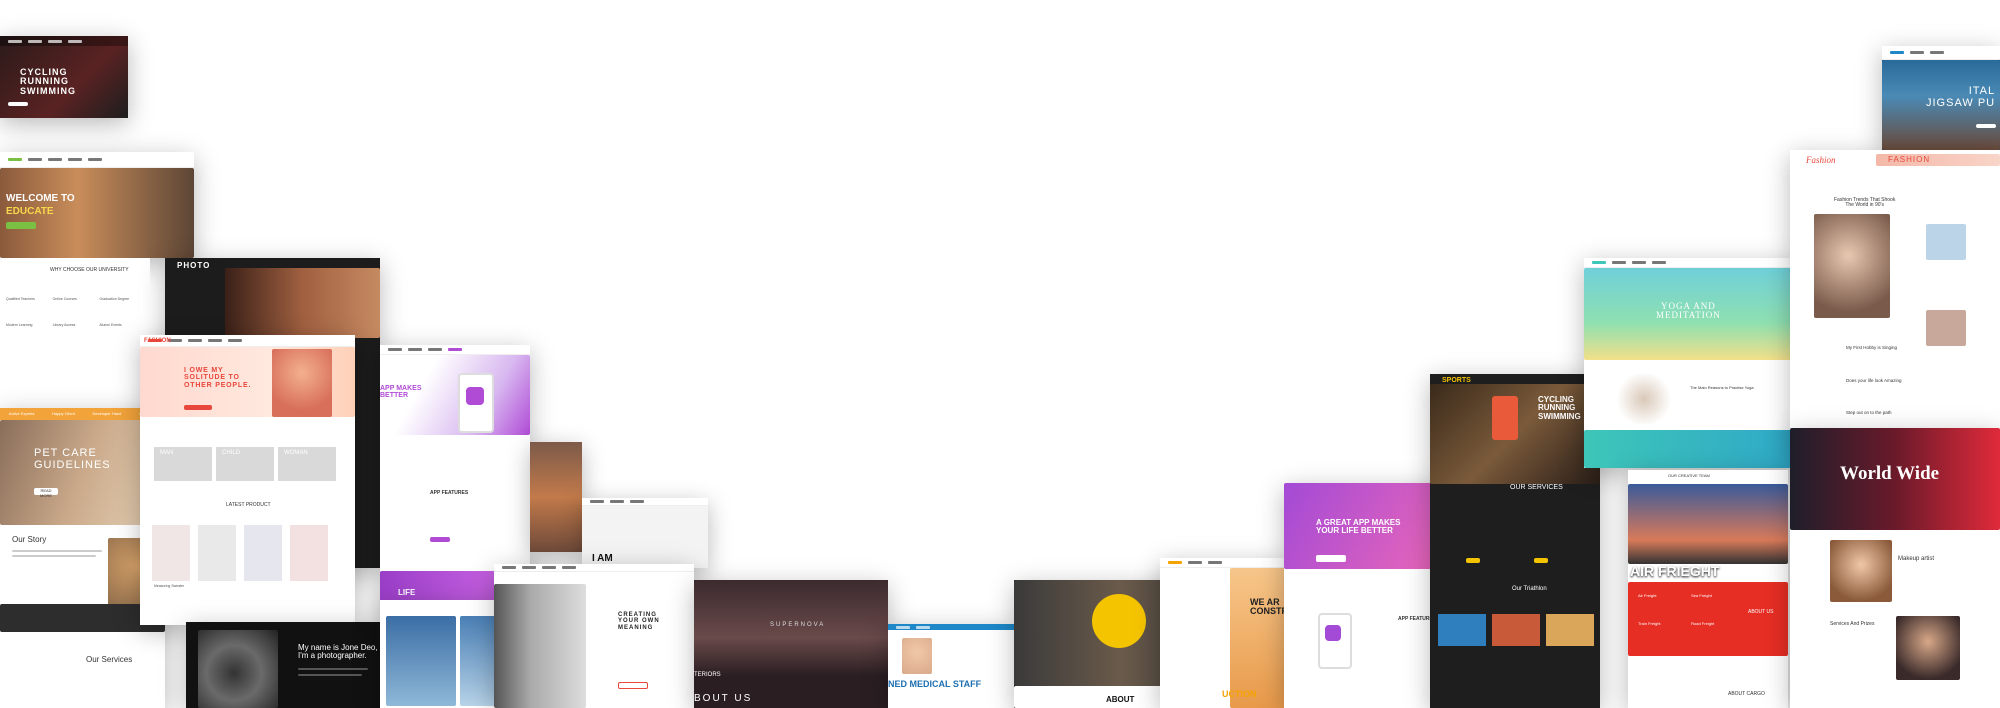 The width and height of the screenshot is (2000, 708). What do you see at coordinates (407, 592) in the screenshot?
I see `promo-text: LIFE` at bounding box center [407, 592].